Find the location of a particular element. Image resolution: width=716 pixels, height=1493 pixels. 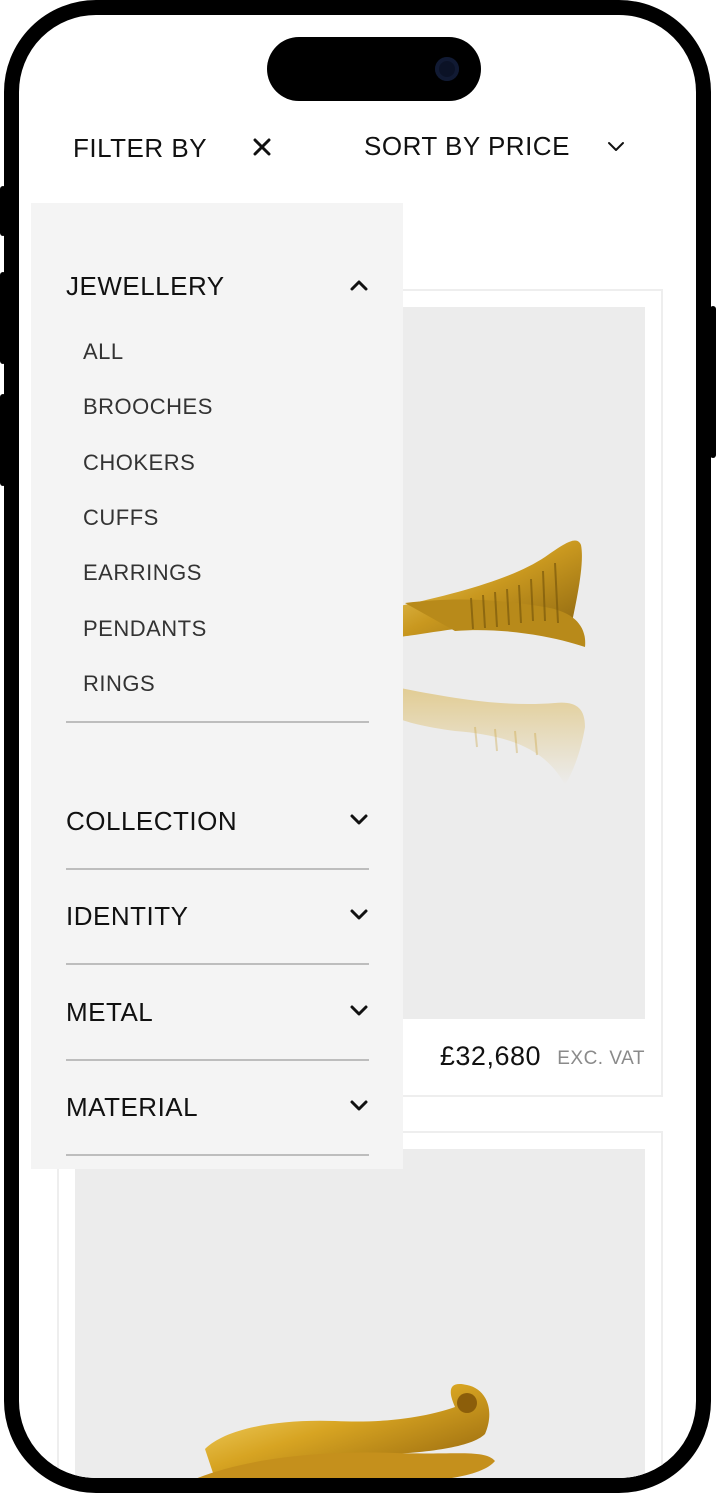

section-label: MATERIAL is located at coordinates (132, 1107).